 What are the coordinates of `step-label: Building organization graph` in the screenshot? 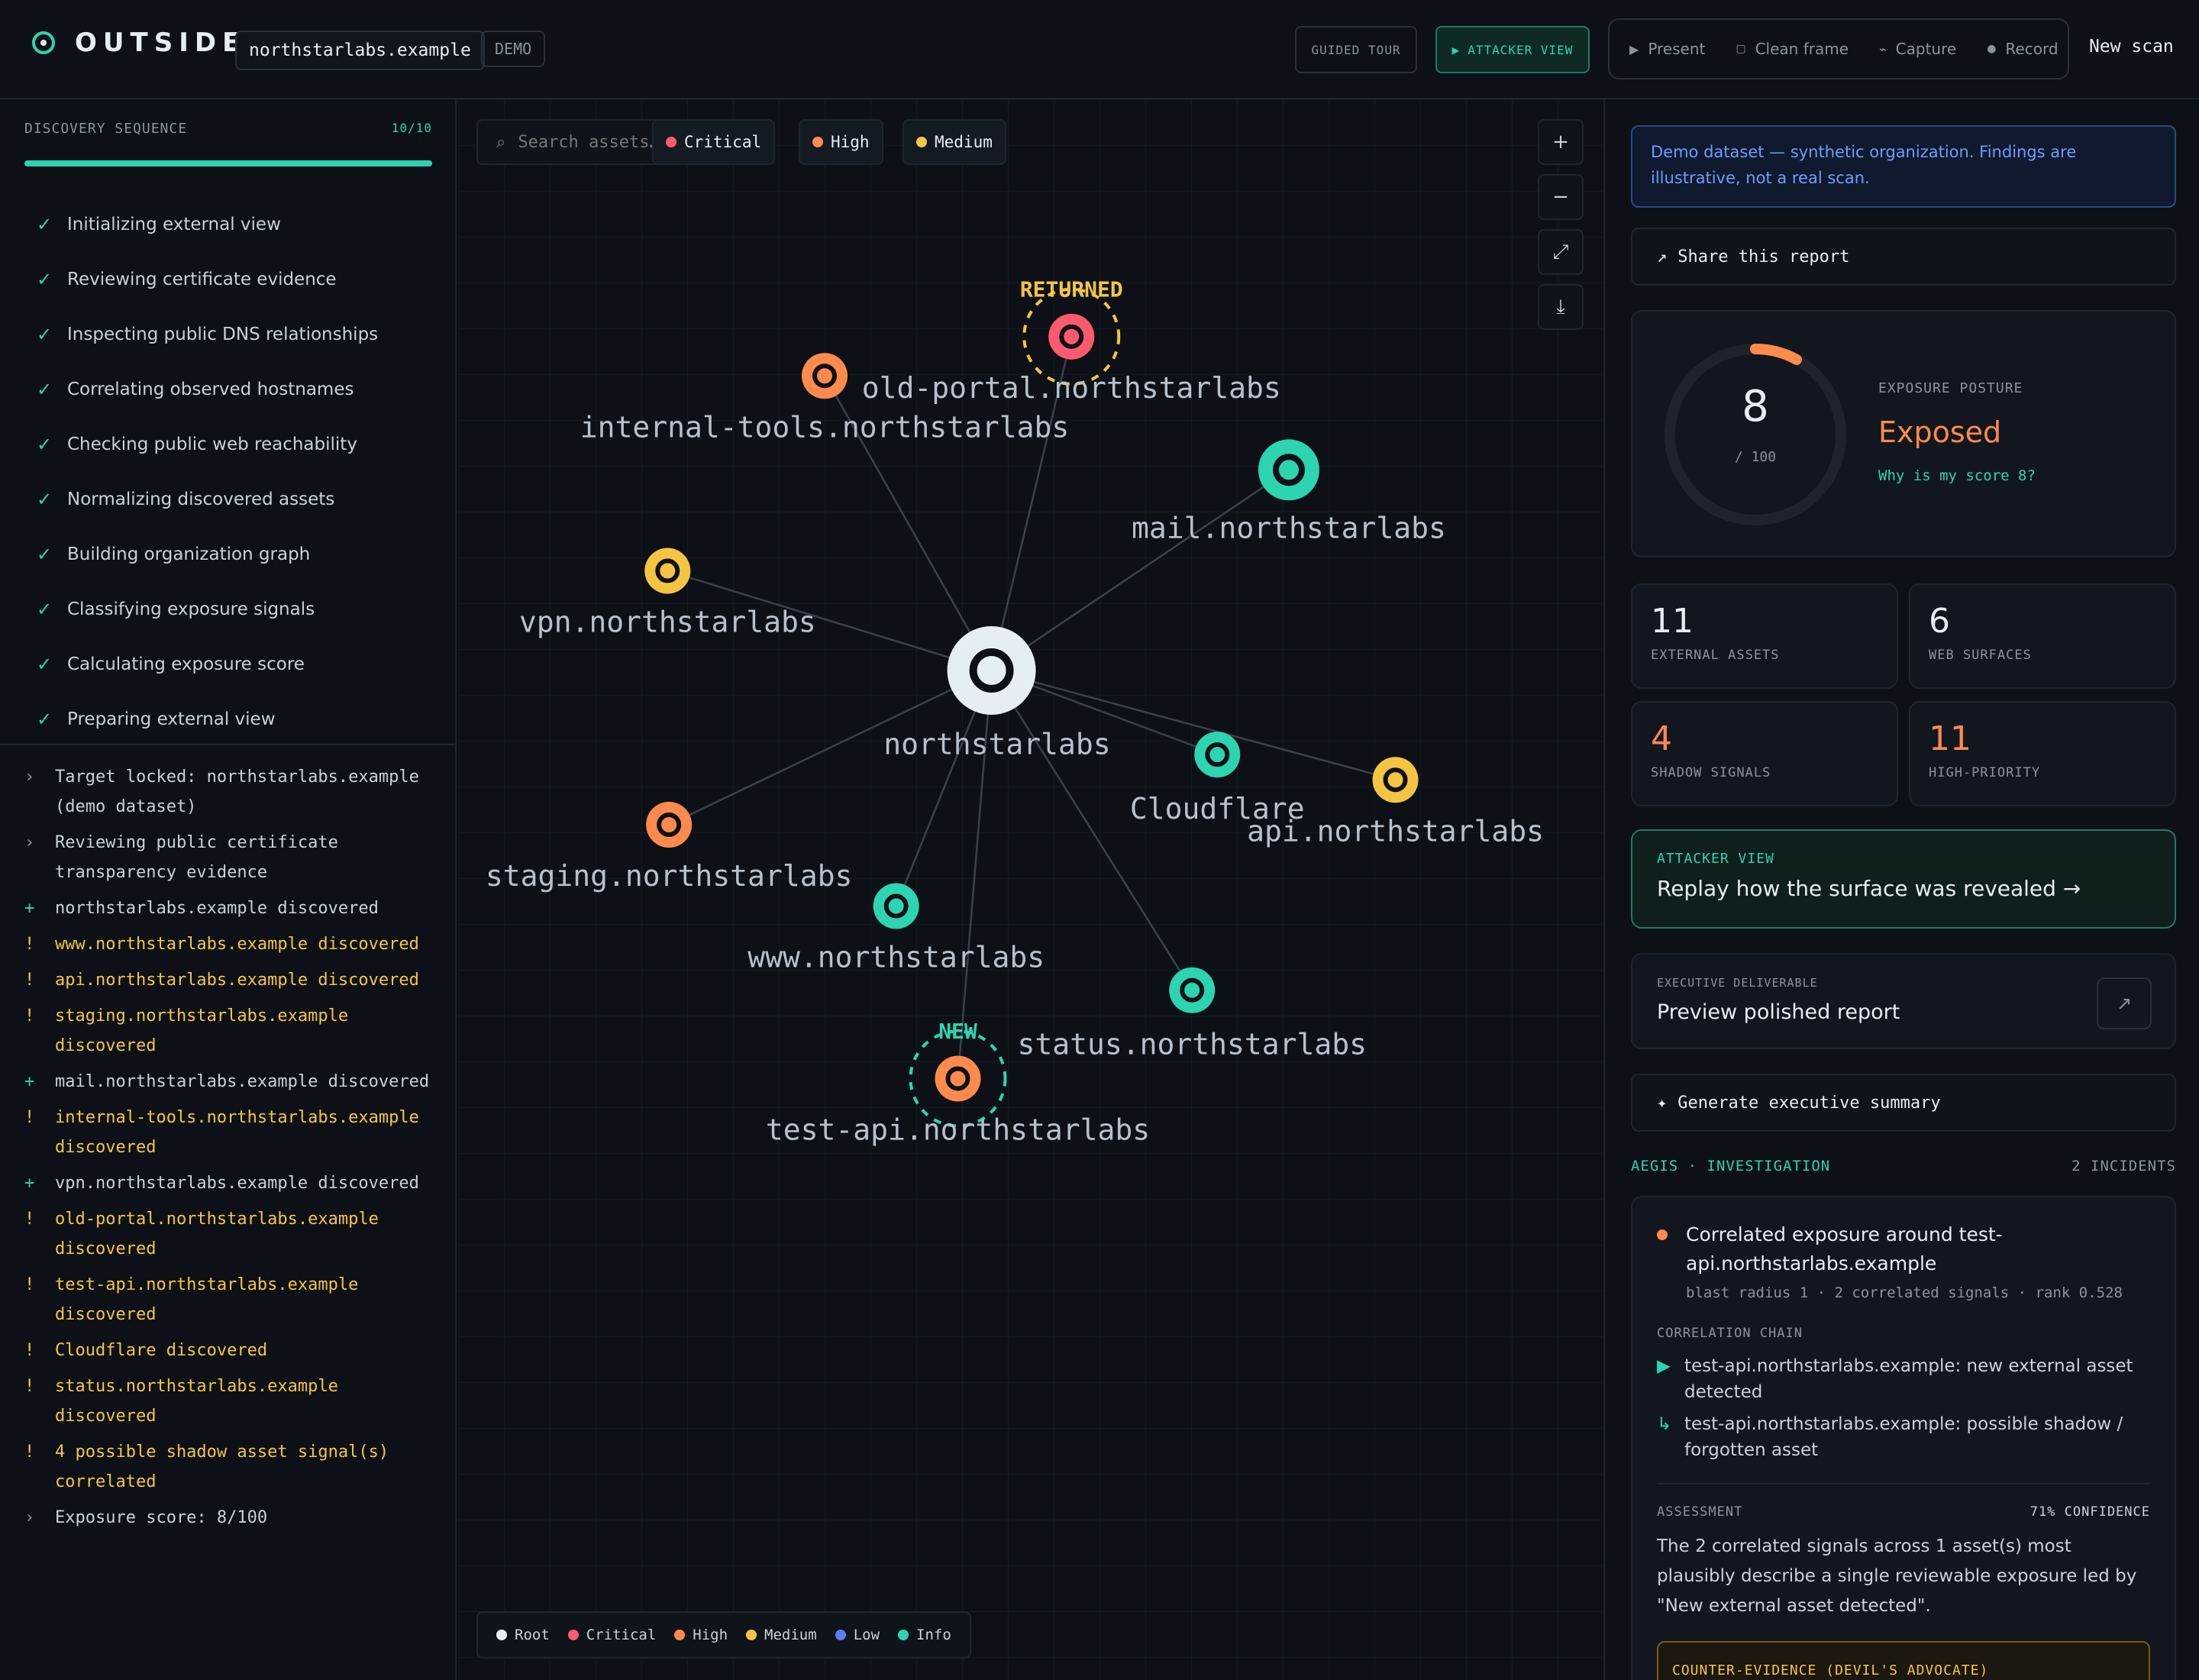 It's located at (189, 554).